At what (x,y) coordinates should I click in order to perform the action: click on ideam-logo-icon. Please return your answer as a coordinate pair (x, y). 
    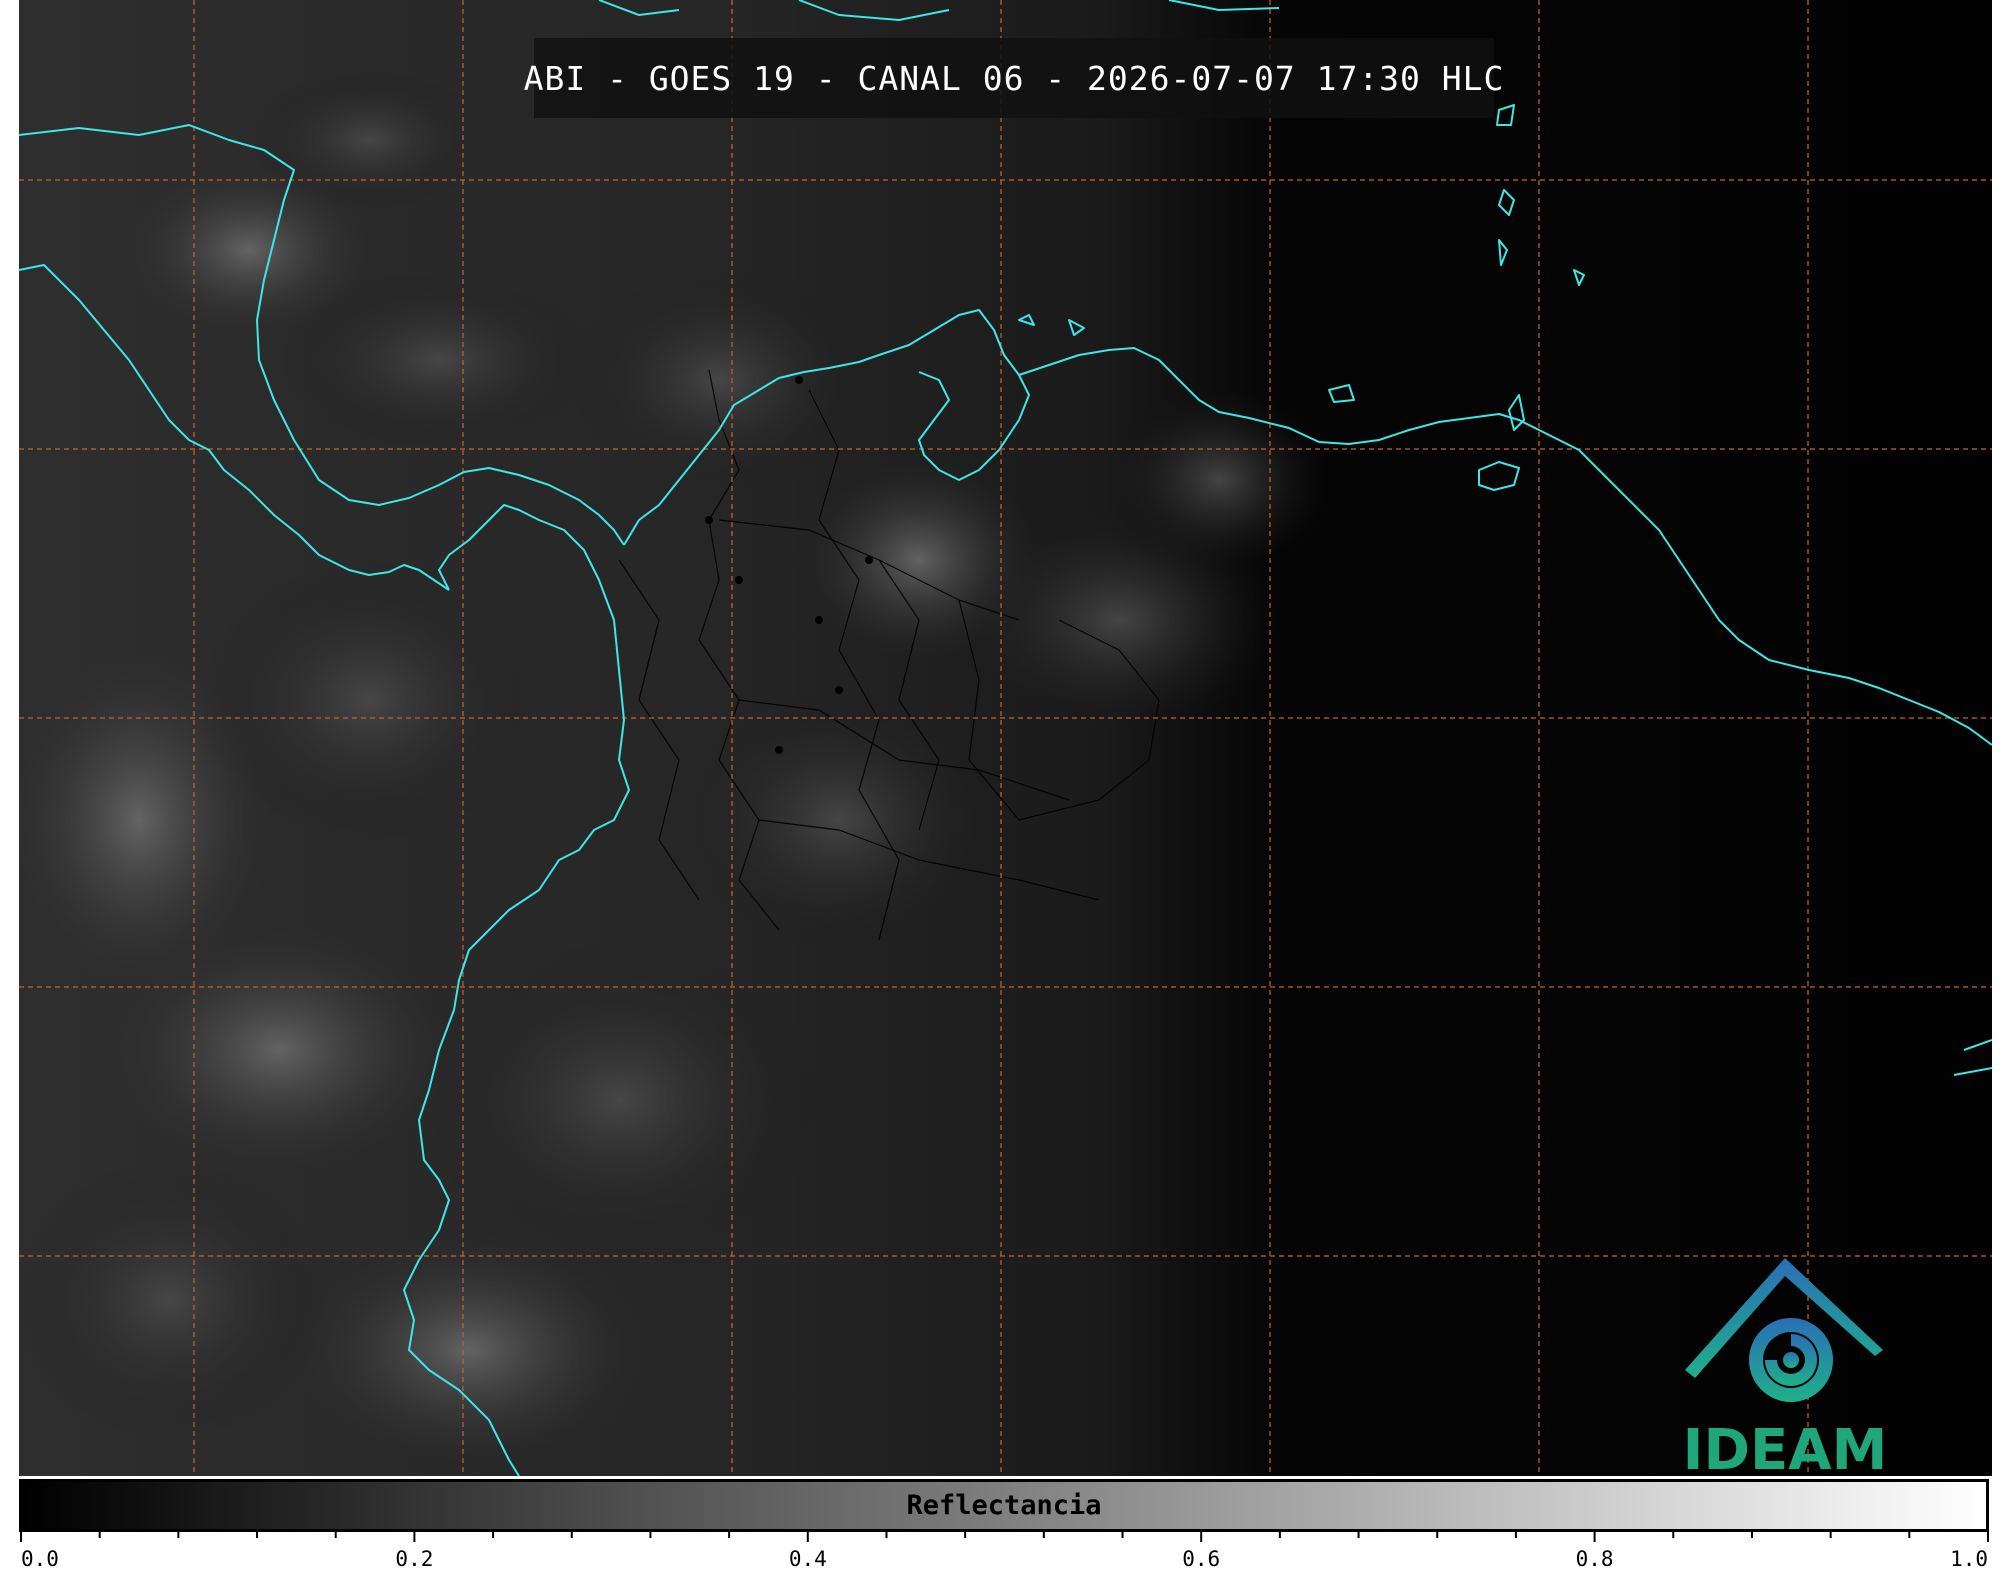
    Looking at the image, I should click on (1784, 1330).